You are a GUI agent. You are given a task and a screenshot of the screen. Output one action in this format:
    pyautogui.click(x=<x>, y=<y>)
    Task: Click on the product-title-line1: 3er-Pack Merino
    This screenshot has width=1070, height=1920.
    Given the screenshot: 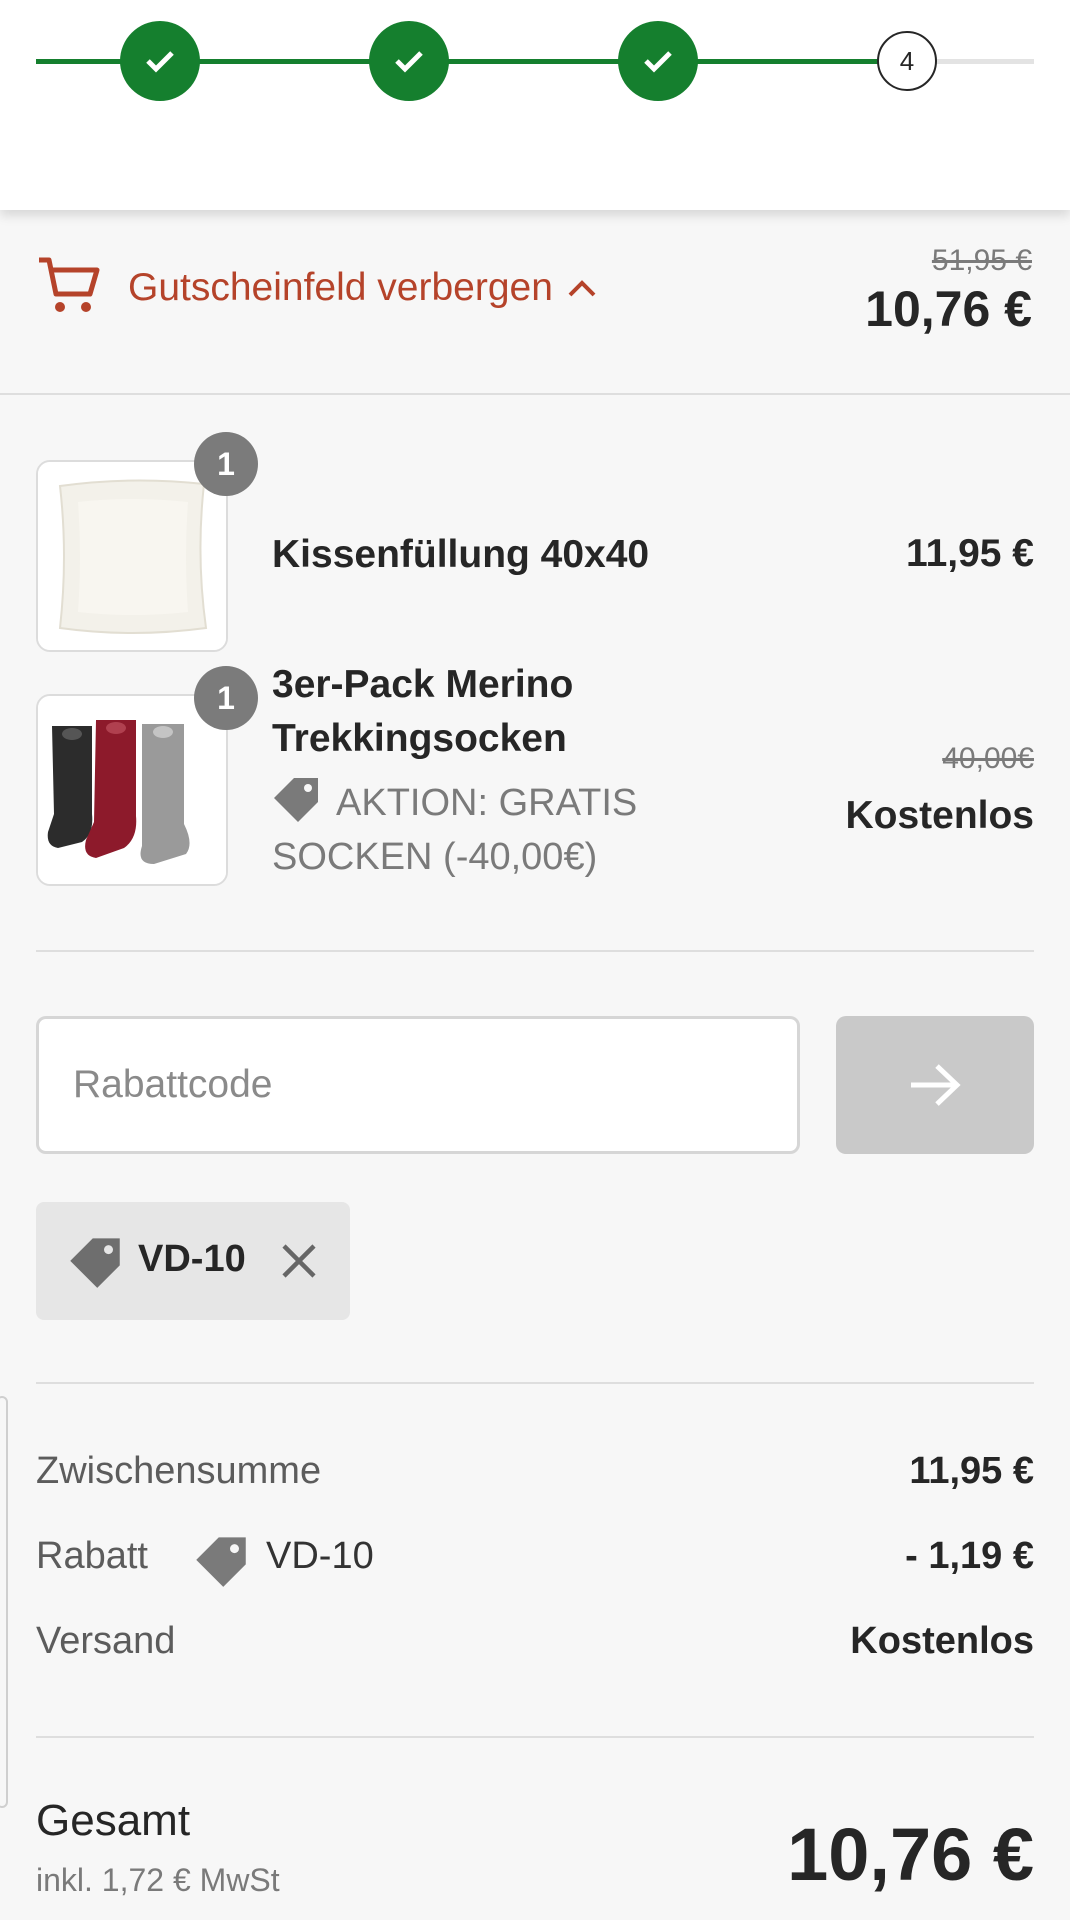 What is the action you would take?
    pyautogui.click(x=423, y=684)
    